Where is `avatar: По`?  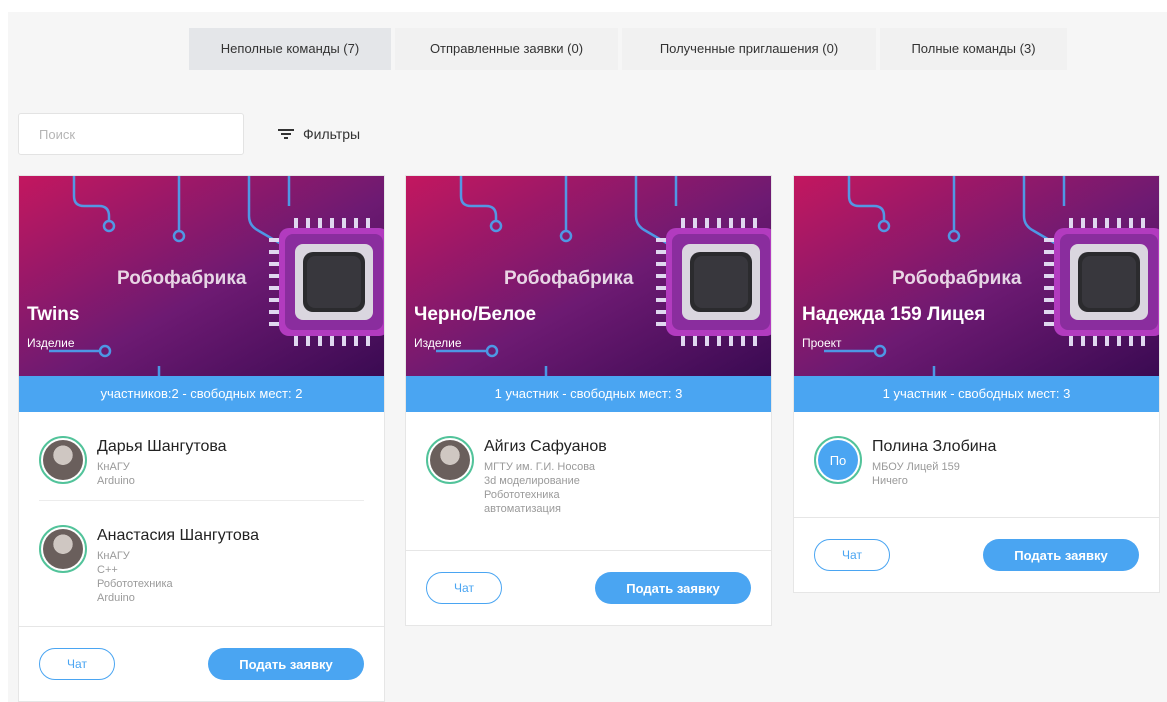
avatar: По is located at coordinates (838, 460).